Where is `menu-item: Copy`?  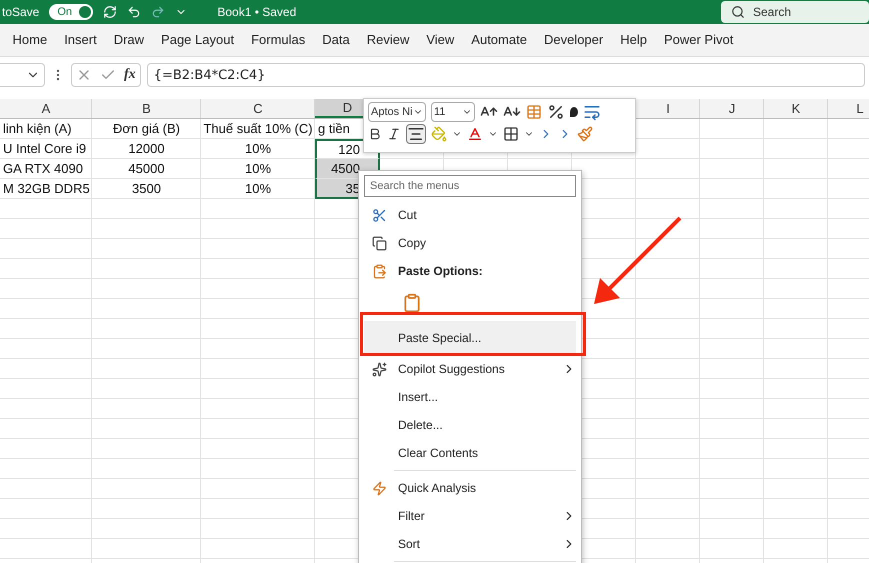
menu-item: Copy is located at coordinates (470, 243).